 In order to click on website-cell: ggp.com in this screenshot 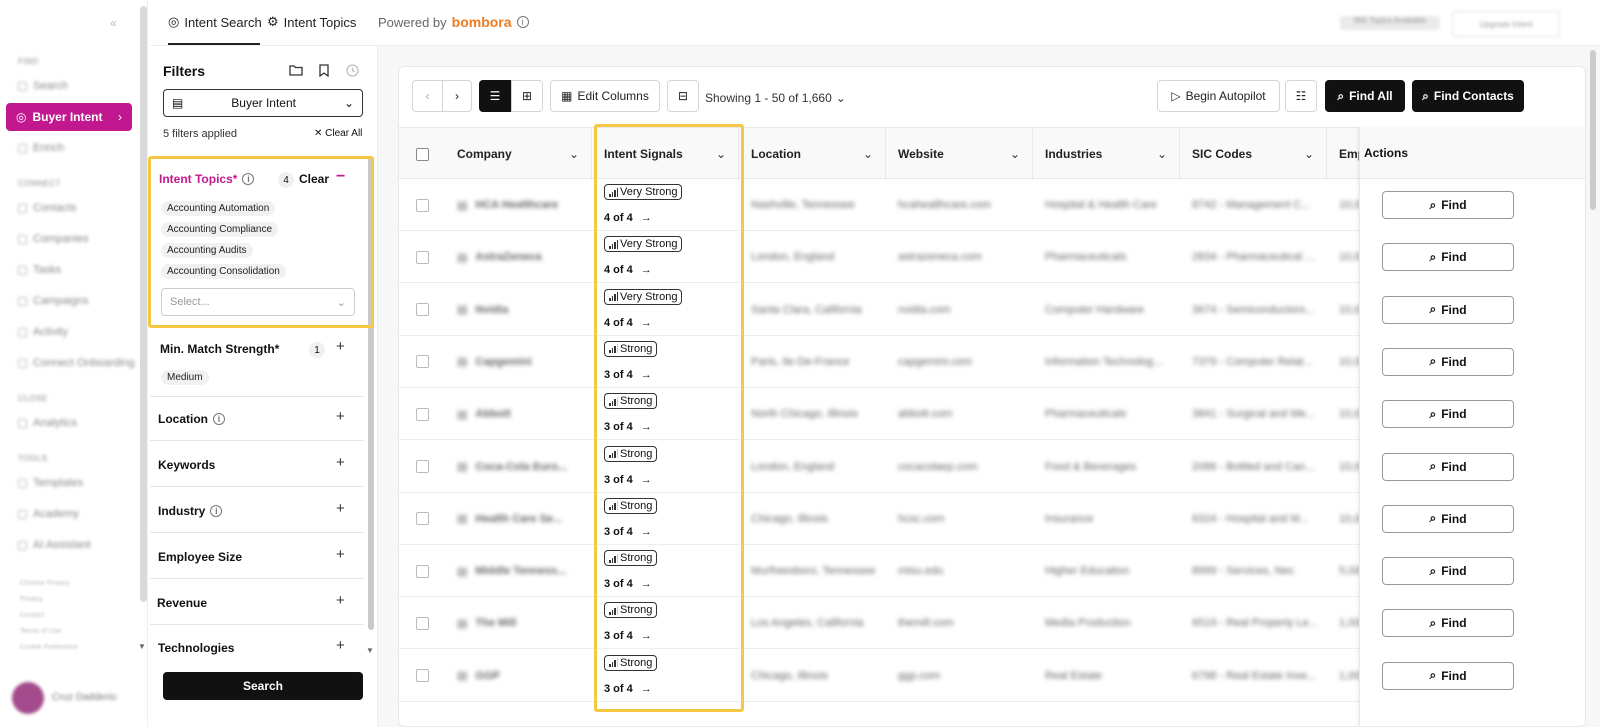, I will do `click(959, 676)`.